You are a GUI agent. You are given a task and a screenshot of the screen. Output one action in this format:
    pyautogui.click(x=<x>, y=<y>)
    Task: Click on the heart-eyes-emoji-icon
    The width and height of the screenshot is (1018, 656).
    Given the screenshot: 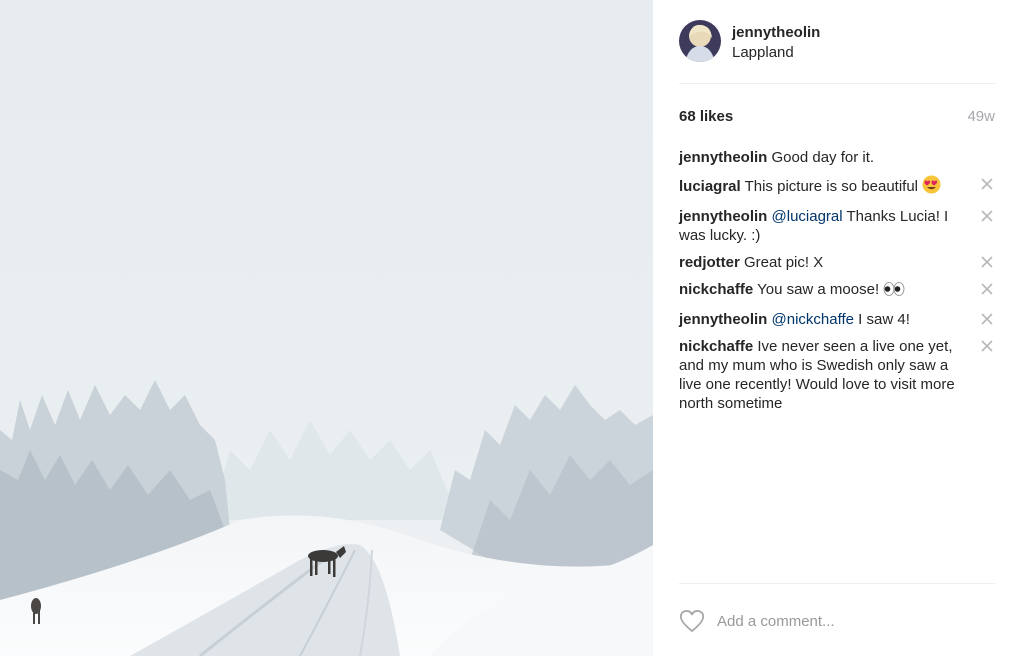 What is the action you would take?
    pyautogui.click(x=931, y=187)
    